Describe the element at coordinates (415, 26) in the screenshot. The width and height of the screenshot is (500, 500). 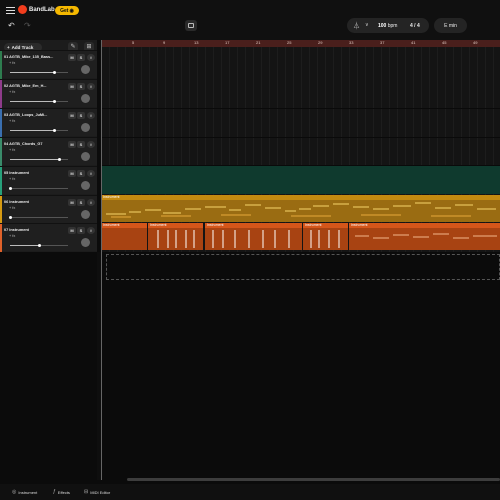
I see `time-signature: 4 / 4` at that location.